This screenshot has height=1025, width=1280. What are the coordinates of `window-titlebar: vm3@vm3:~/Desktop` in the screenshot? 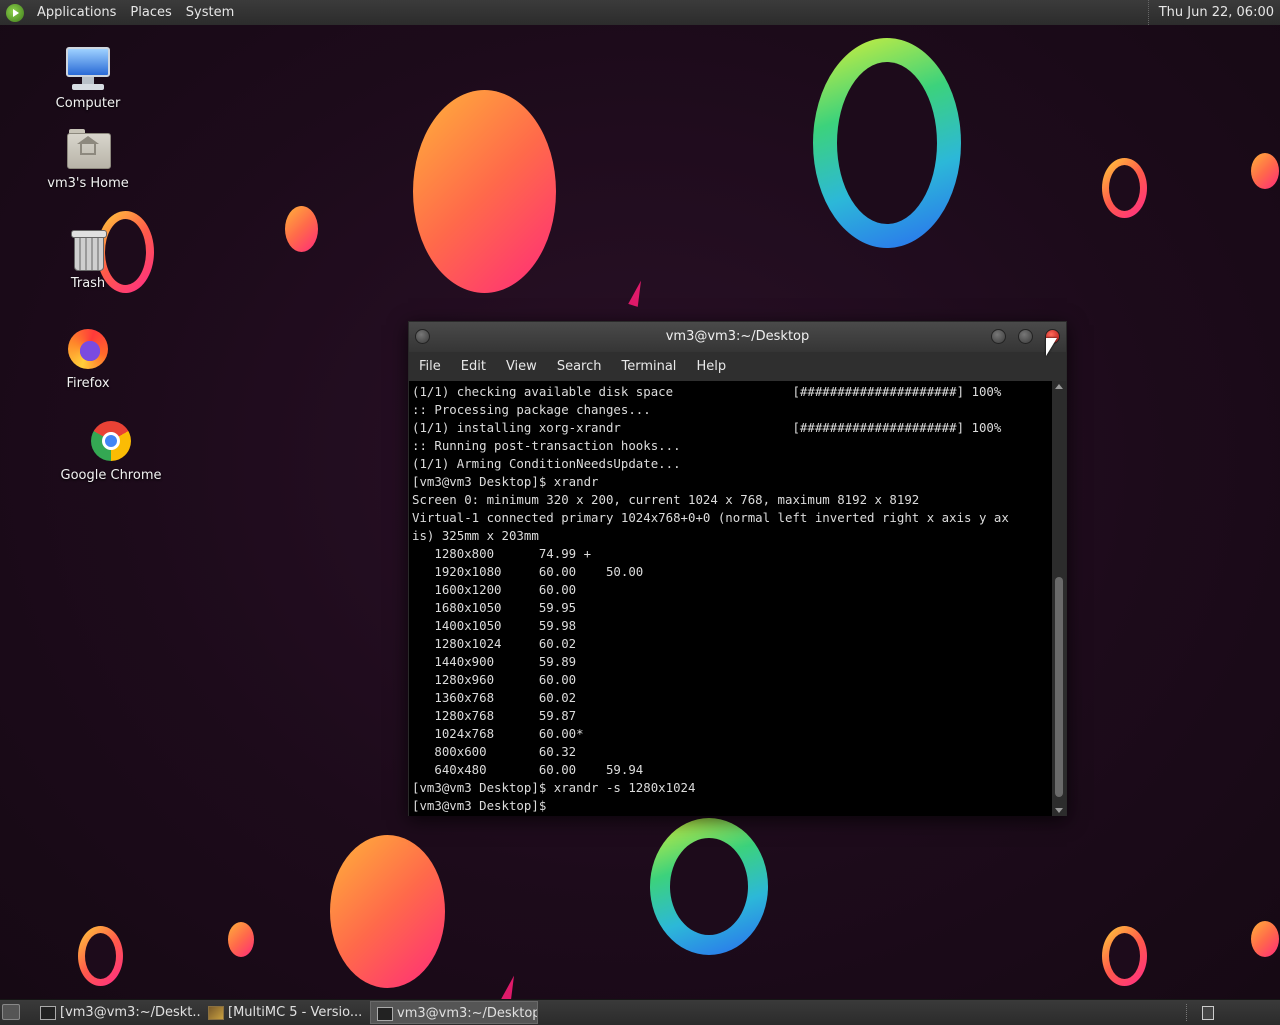 It's located at (737, 337).